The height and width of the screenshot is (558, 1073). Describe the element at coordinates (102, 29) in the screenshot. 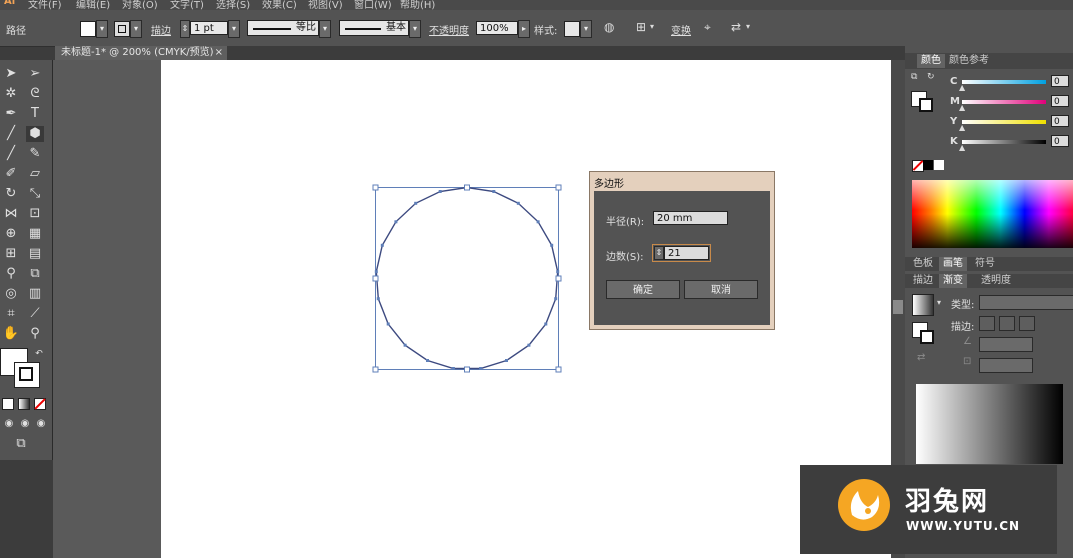

I see `fill-dropdown-icon: ▾` at that location.